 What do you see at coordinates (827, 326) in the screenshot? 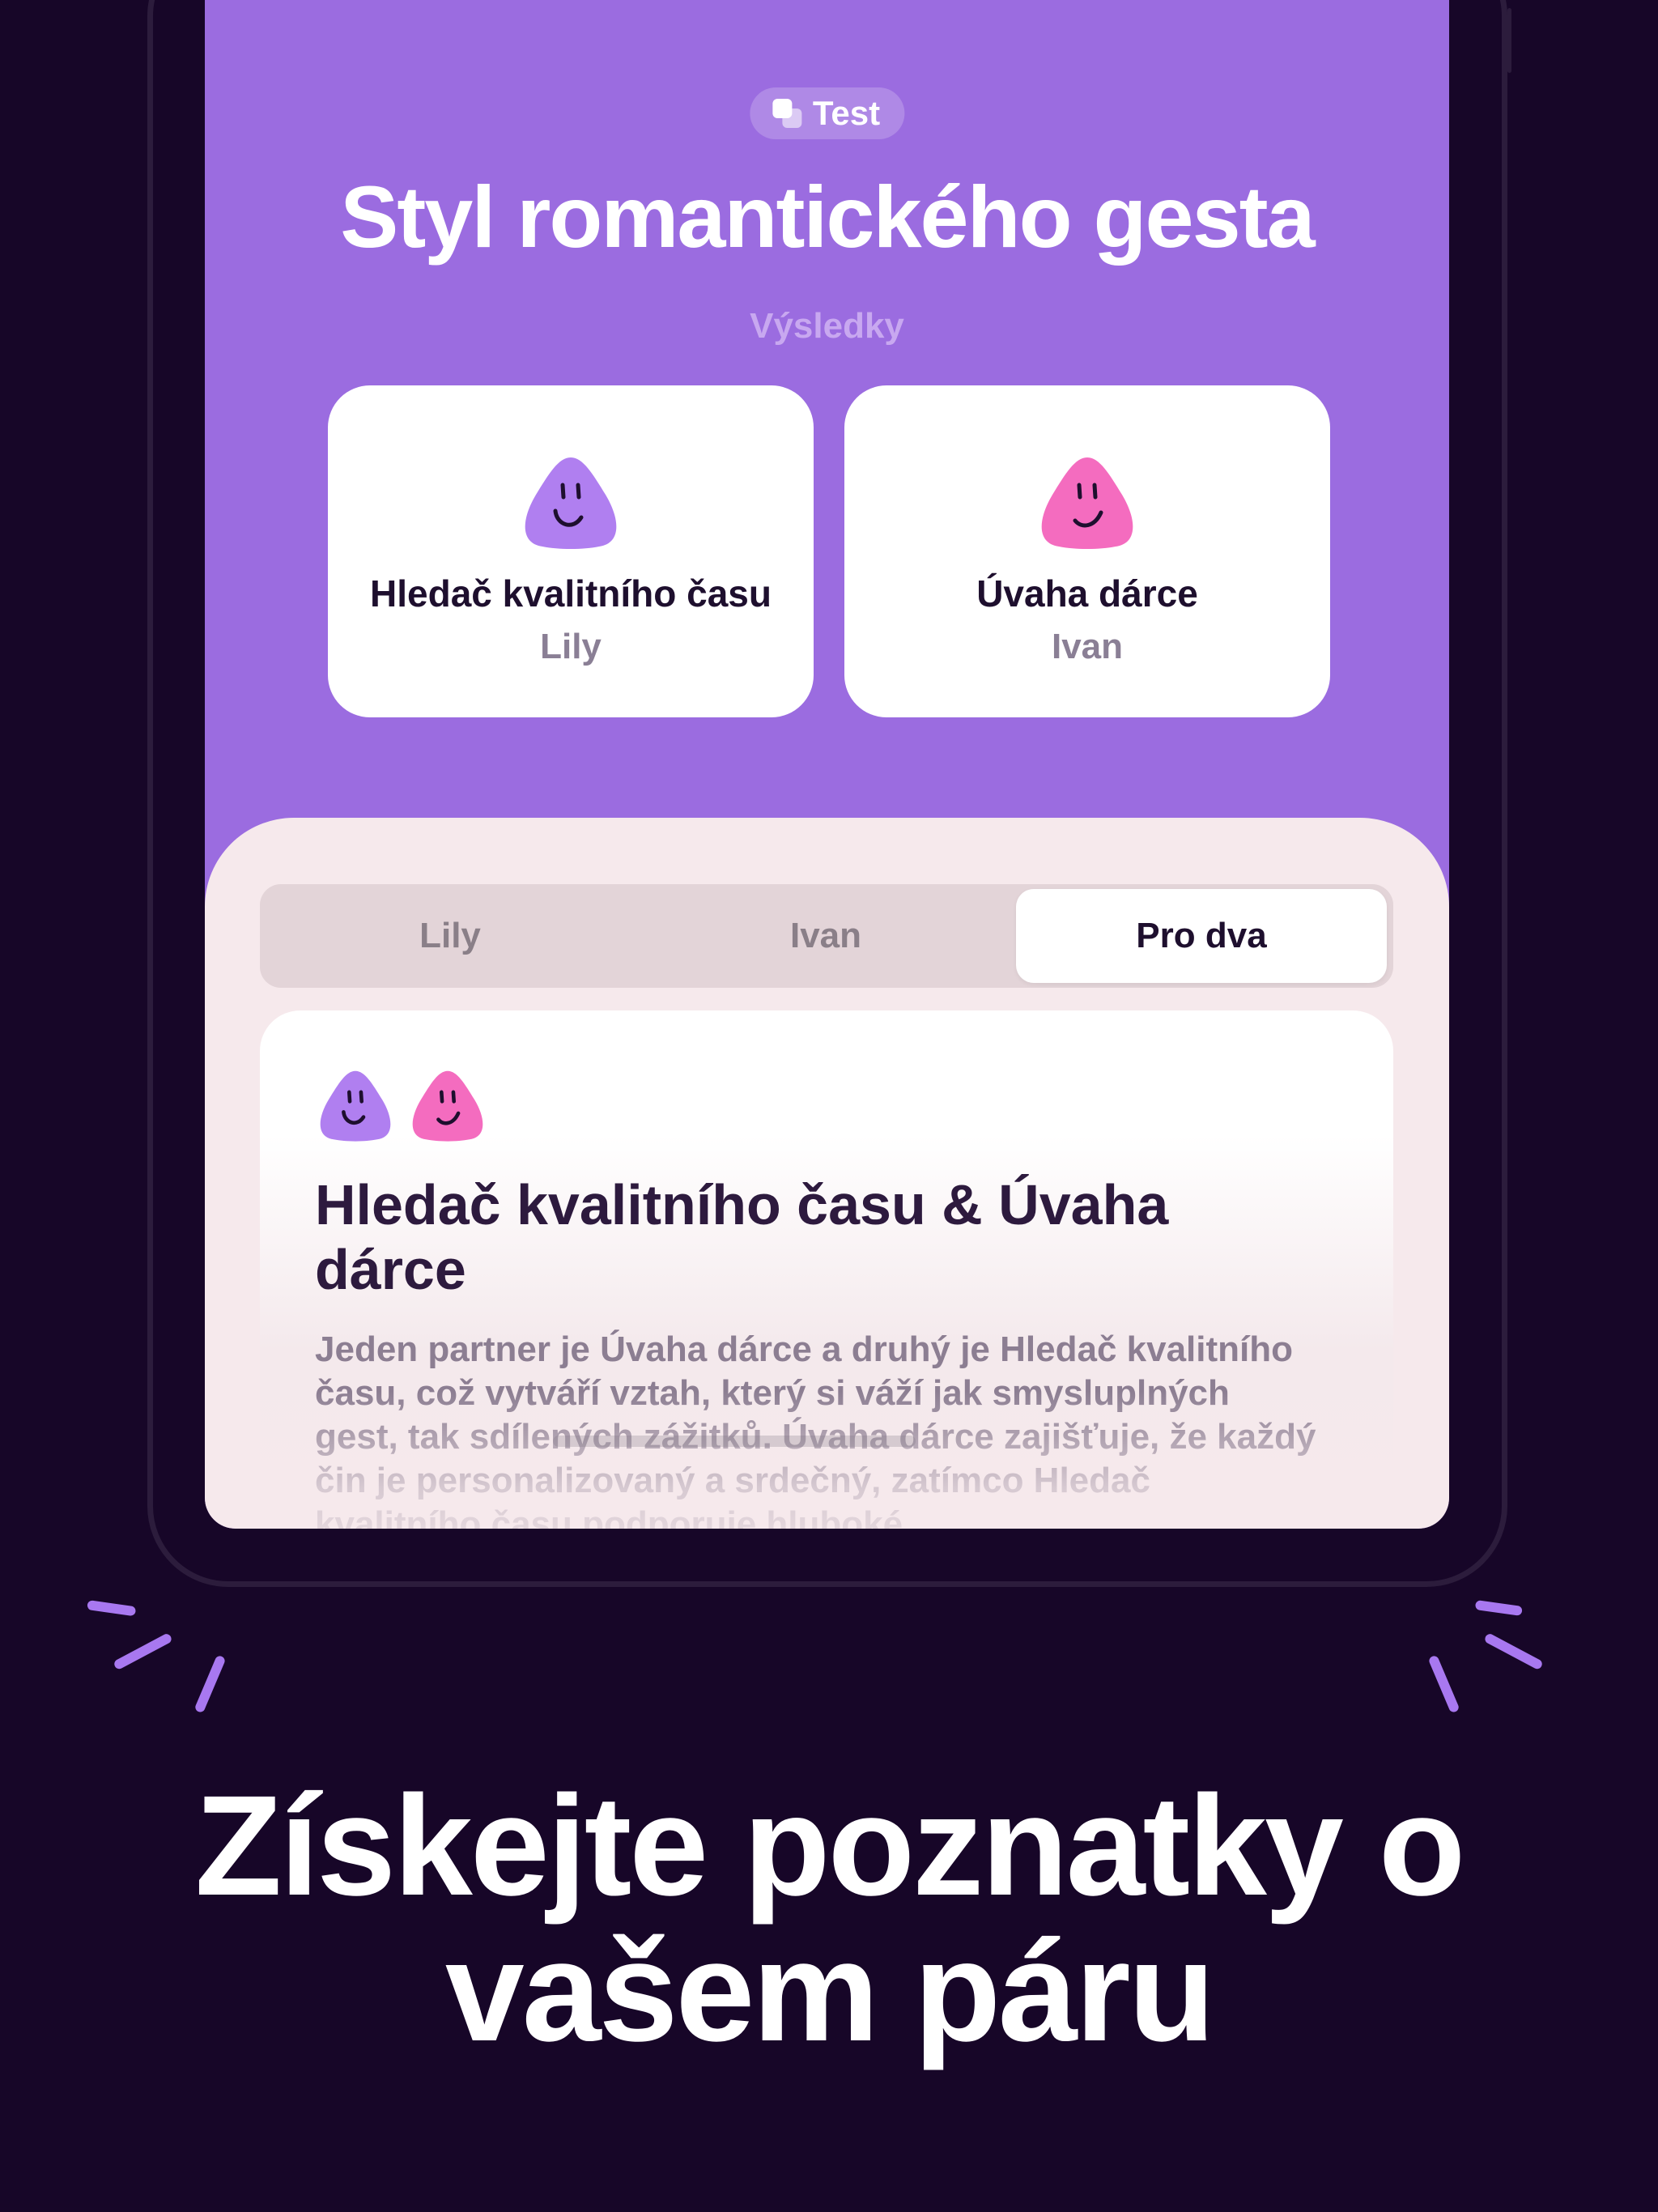
I see `results-subtitle: Výsledky` at bounding box center [827, 326].